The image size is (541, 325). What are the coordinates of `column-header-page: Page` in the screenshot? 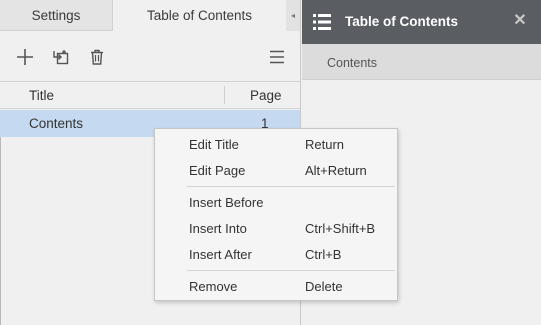 It's located at (266, 95).